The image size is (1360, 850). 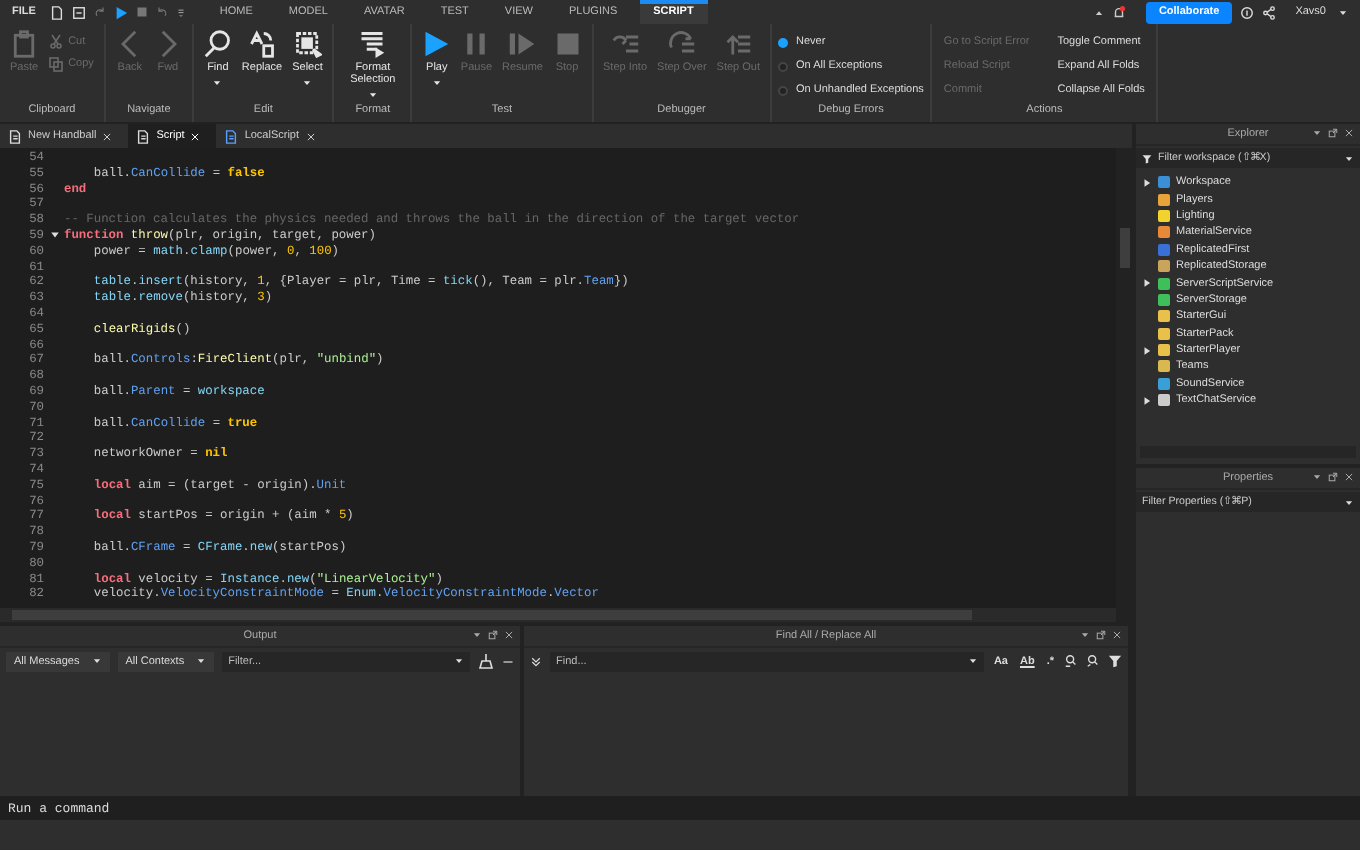 What do you see at coordinates (1246, 12) in the screenshot?
I see `info-icon` at bounding box center [1246, 12].